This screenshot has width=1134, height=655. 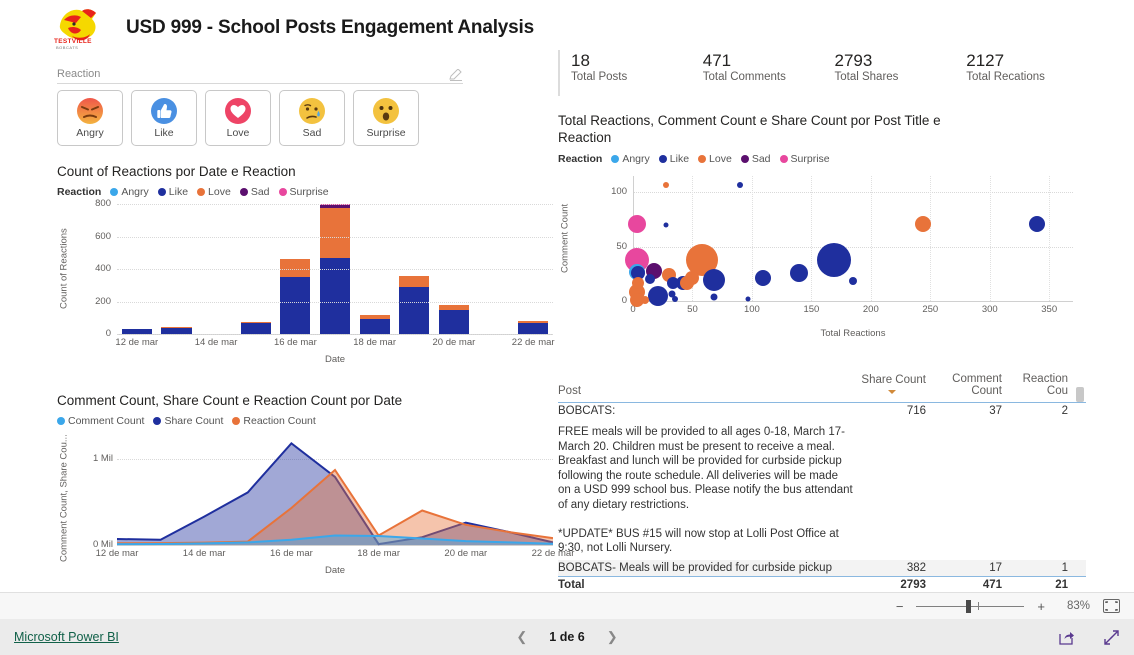 What do you see at coordinates (178, 192) in the screenshot?
I see `legend-label: Like` at bounding box center [178, 192].